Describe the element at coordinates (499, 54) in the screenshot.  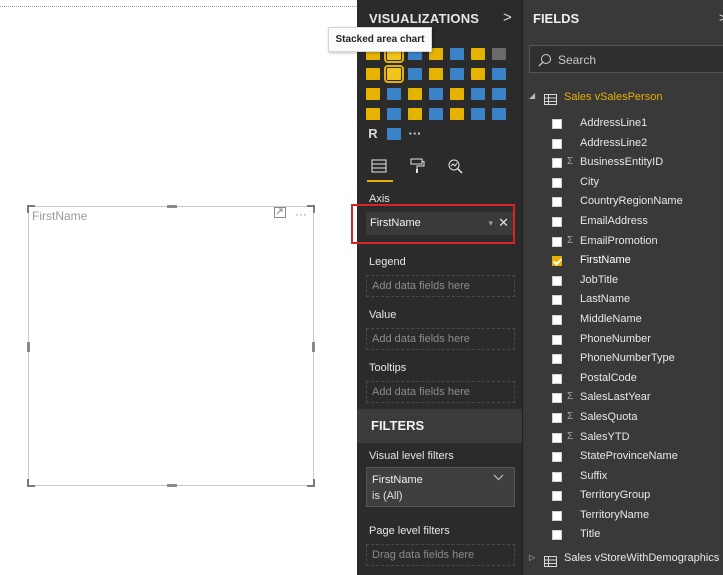
I see `line-chart-icon` at that location.